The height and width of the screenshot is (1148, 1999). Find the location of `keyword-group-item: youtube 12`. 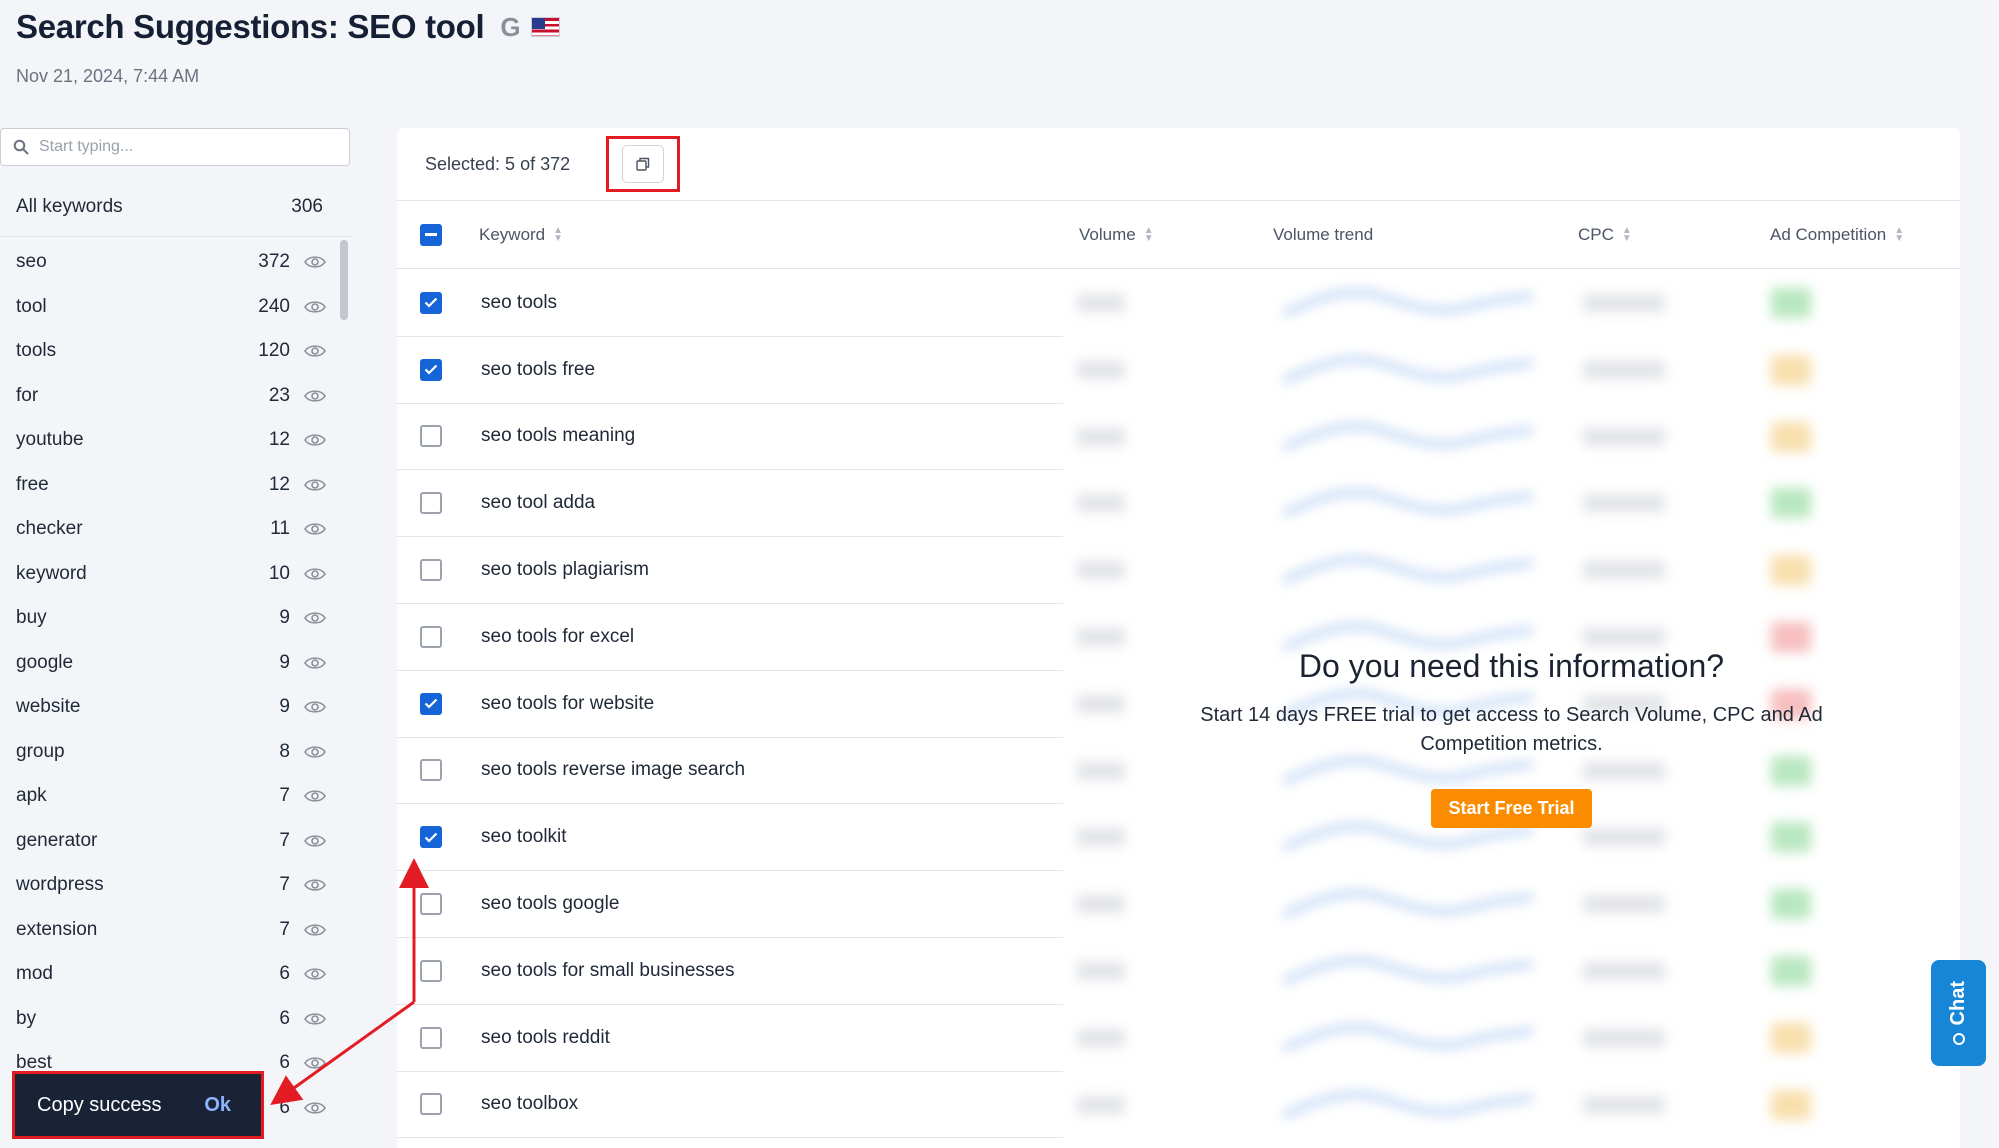

keyword-group-item: youtube 12 is located at coordinates (171, 440).